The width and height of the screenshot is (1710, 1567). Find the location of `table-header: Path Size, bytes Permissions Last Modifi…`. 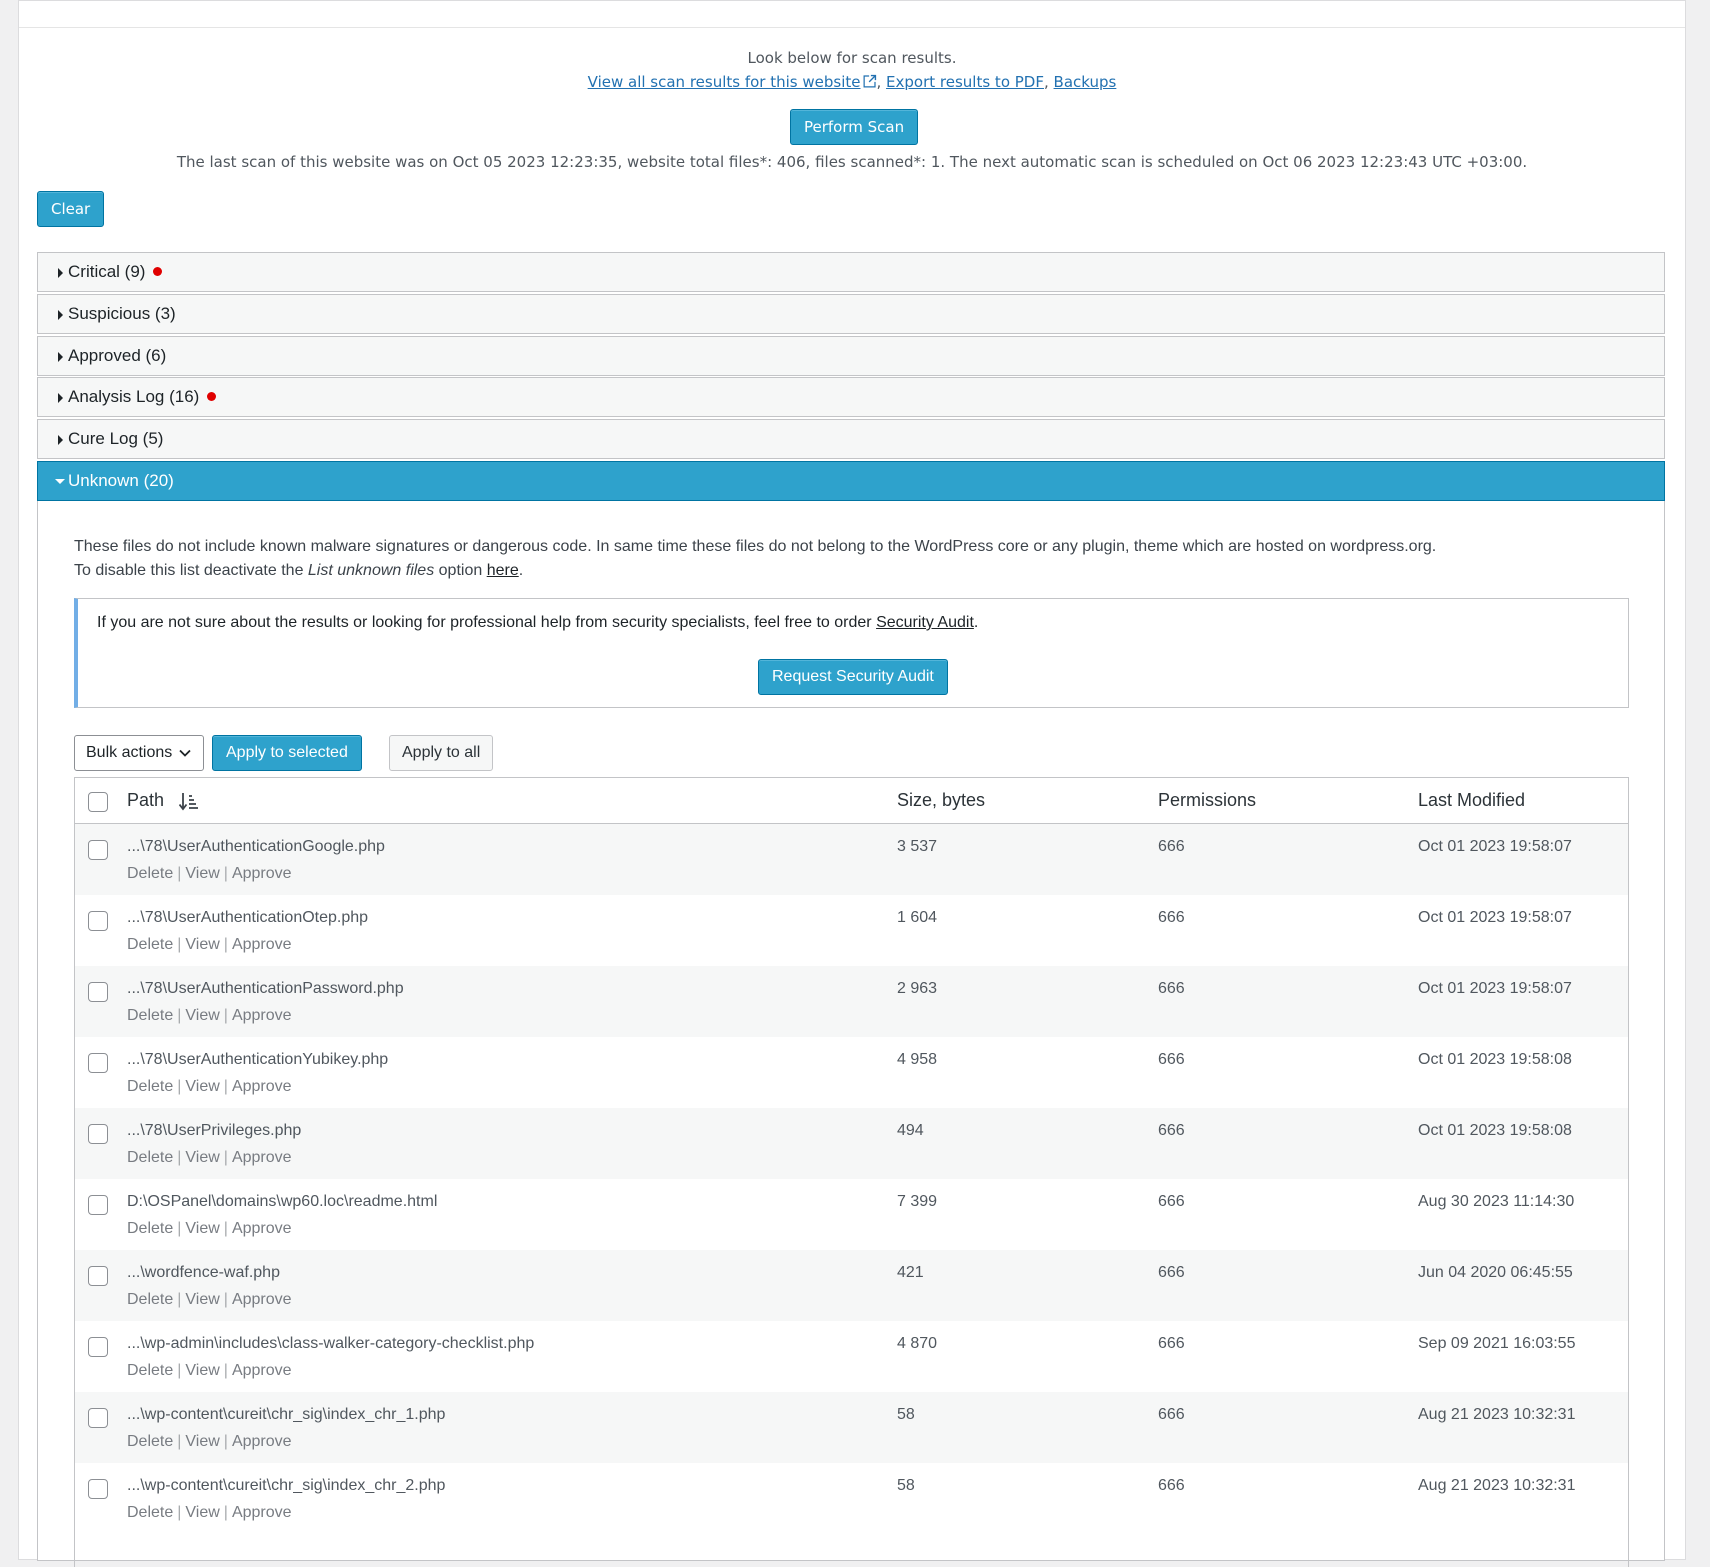

table-header: Path Size, bytes Permissions Last Modifi… is located at coordinates (851, 801).